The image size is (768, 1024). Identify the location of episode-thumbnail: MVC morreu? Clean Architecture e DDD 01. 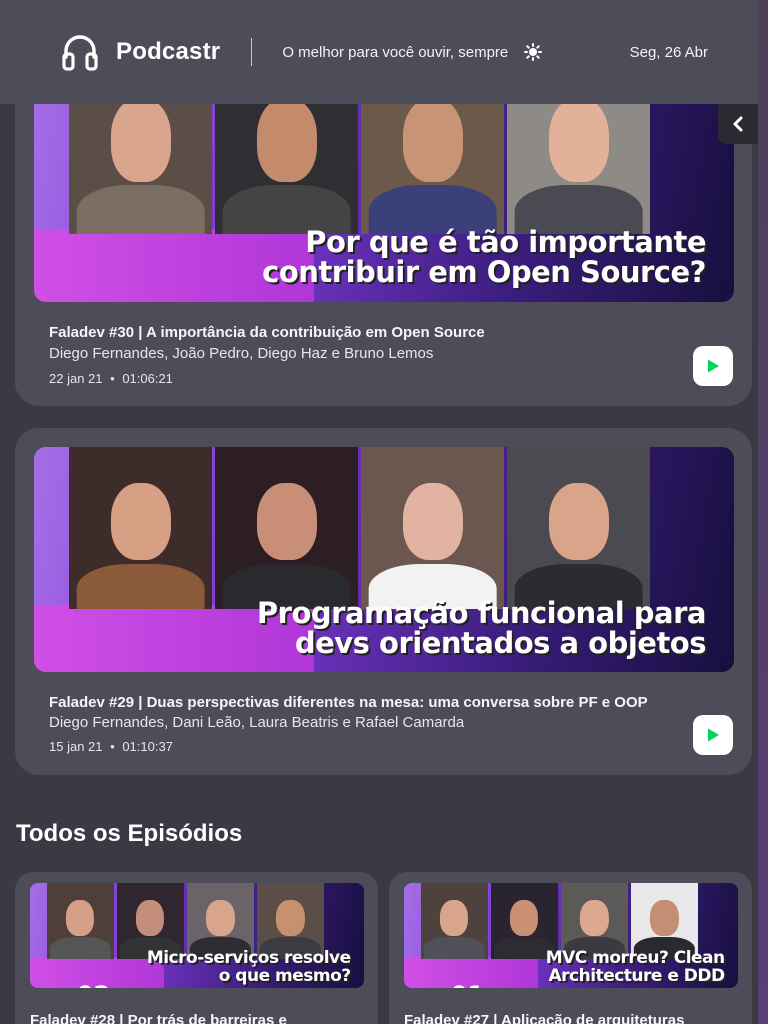
(571, 935).